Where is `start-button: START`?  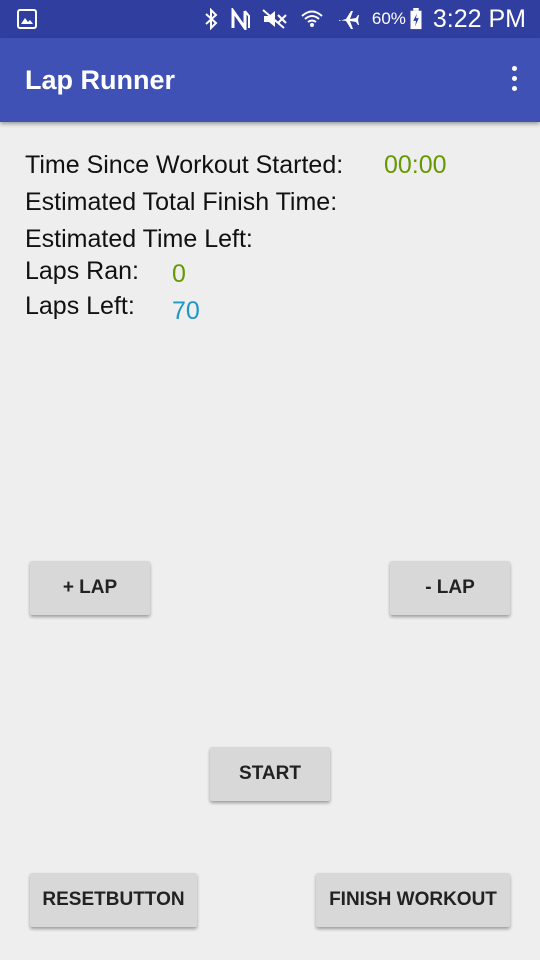
start-button: START is located at coordinates (270, 774).